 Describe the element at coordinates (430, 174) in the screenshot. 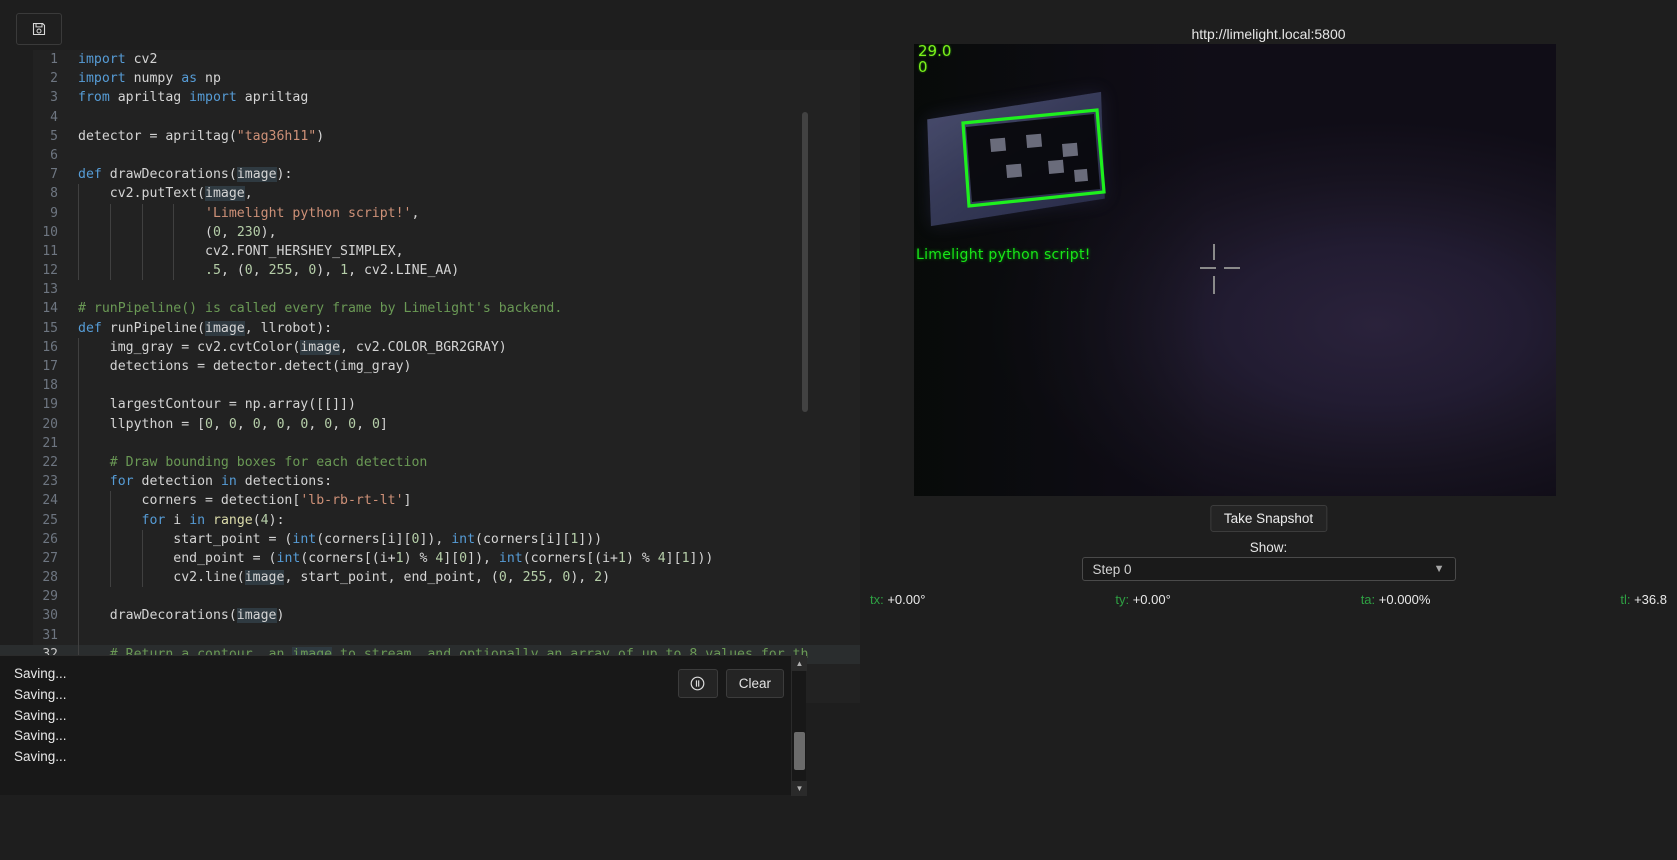

I see `code-line: 7 def drawDecorations(image):` at that location.